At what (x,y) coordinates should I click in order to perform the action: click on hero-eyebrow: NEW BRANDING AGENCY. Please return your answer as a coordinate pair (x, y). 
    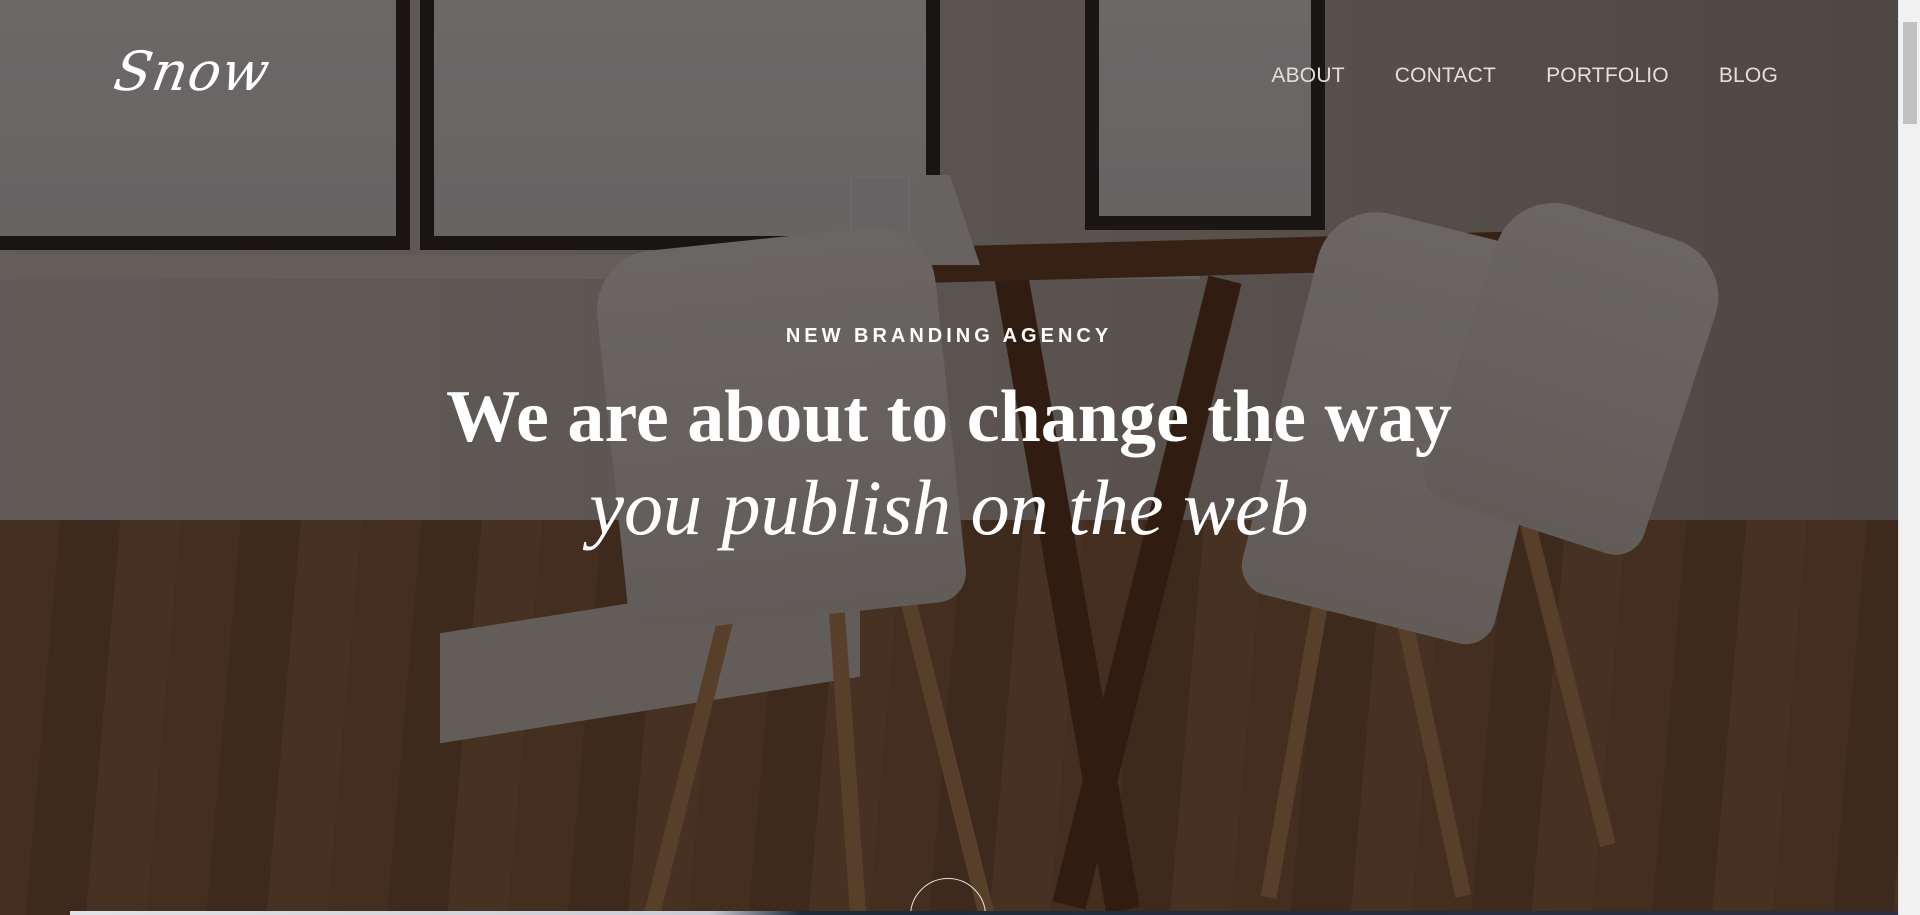
    Looking at the image, I should click on (949, 336).